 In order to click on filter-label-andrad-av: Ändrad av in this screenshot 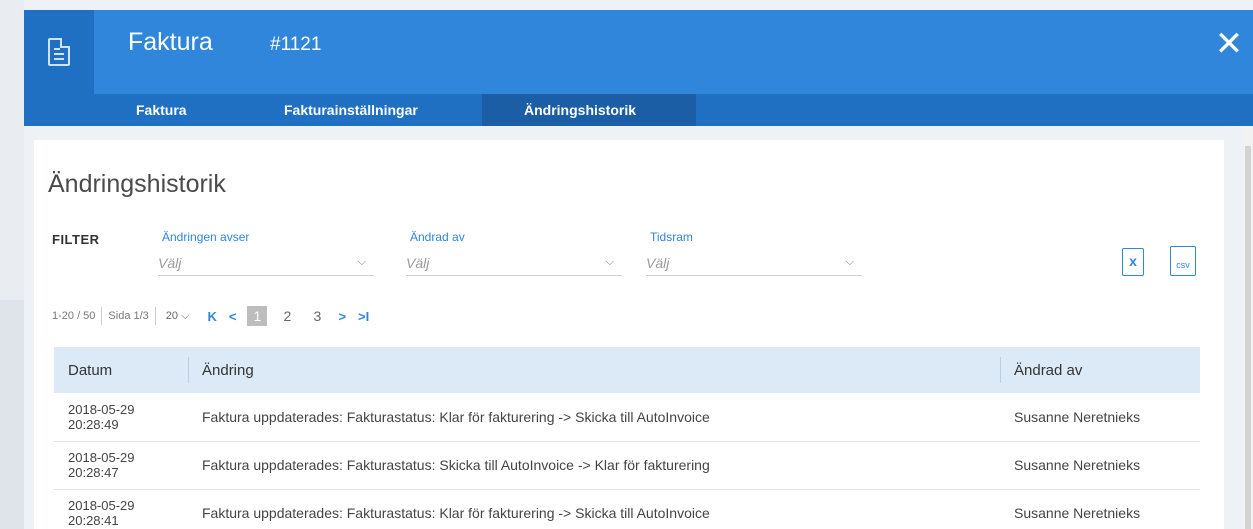, I will do `click(437, 237)`.